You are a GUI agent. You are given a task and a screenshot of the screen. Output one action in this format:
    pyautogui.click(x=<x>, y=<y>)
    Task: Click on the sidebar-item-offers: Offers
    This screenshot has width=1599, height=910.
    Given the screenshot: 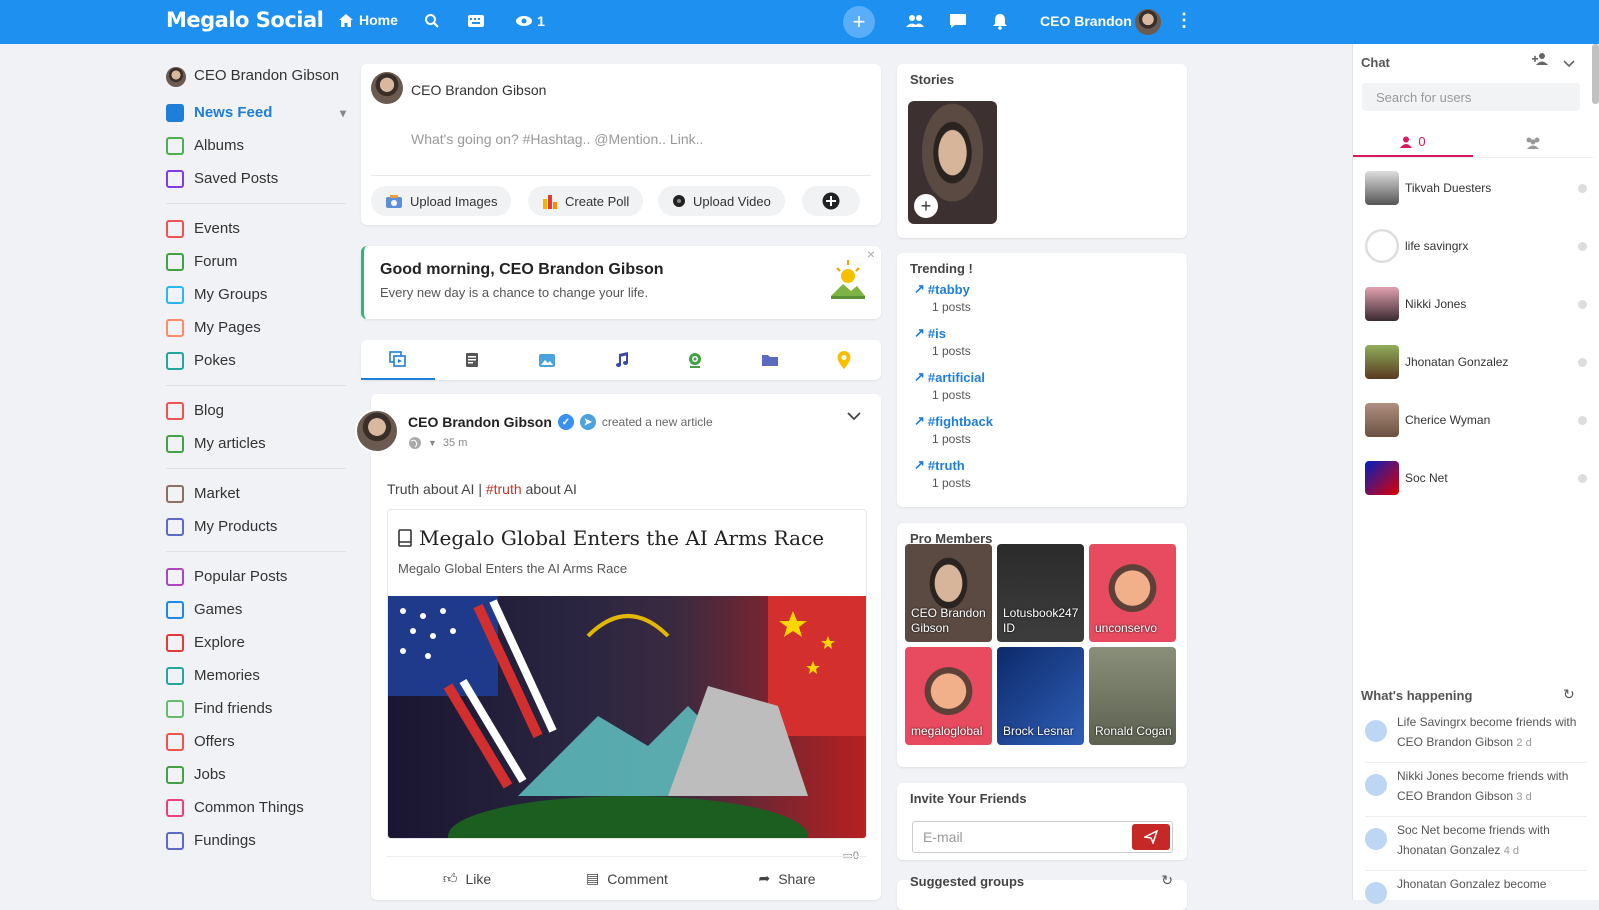 What is the action you would take?
    pyautogui.click(x=256, y=741)
    